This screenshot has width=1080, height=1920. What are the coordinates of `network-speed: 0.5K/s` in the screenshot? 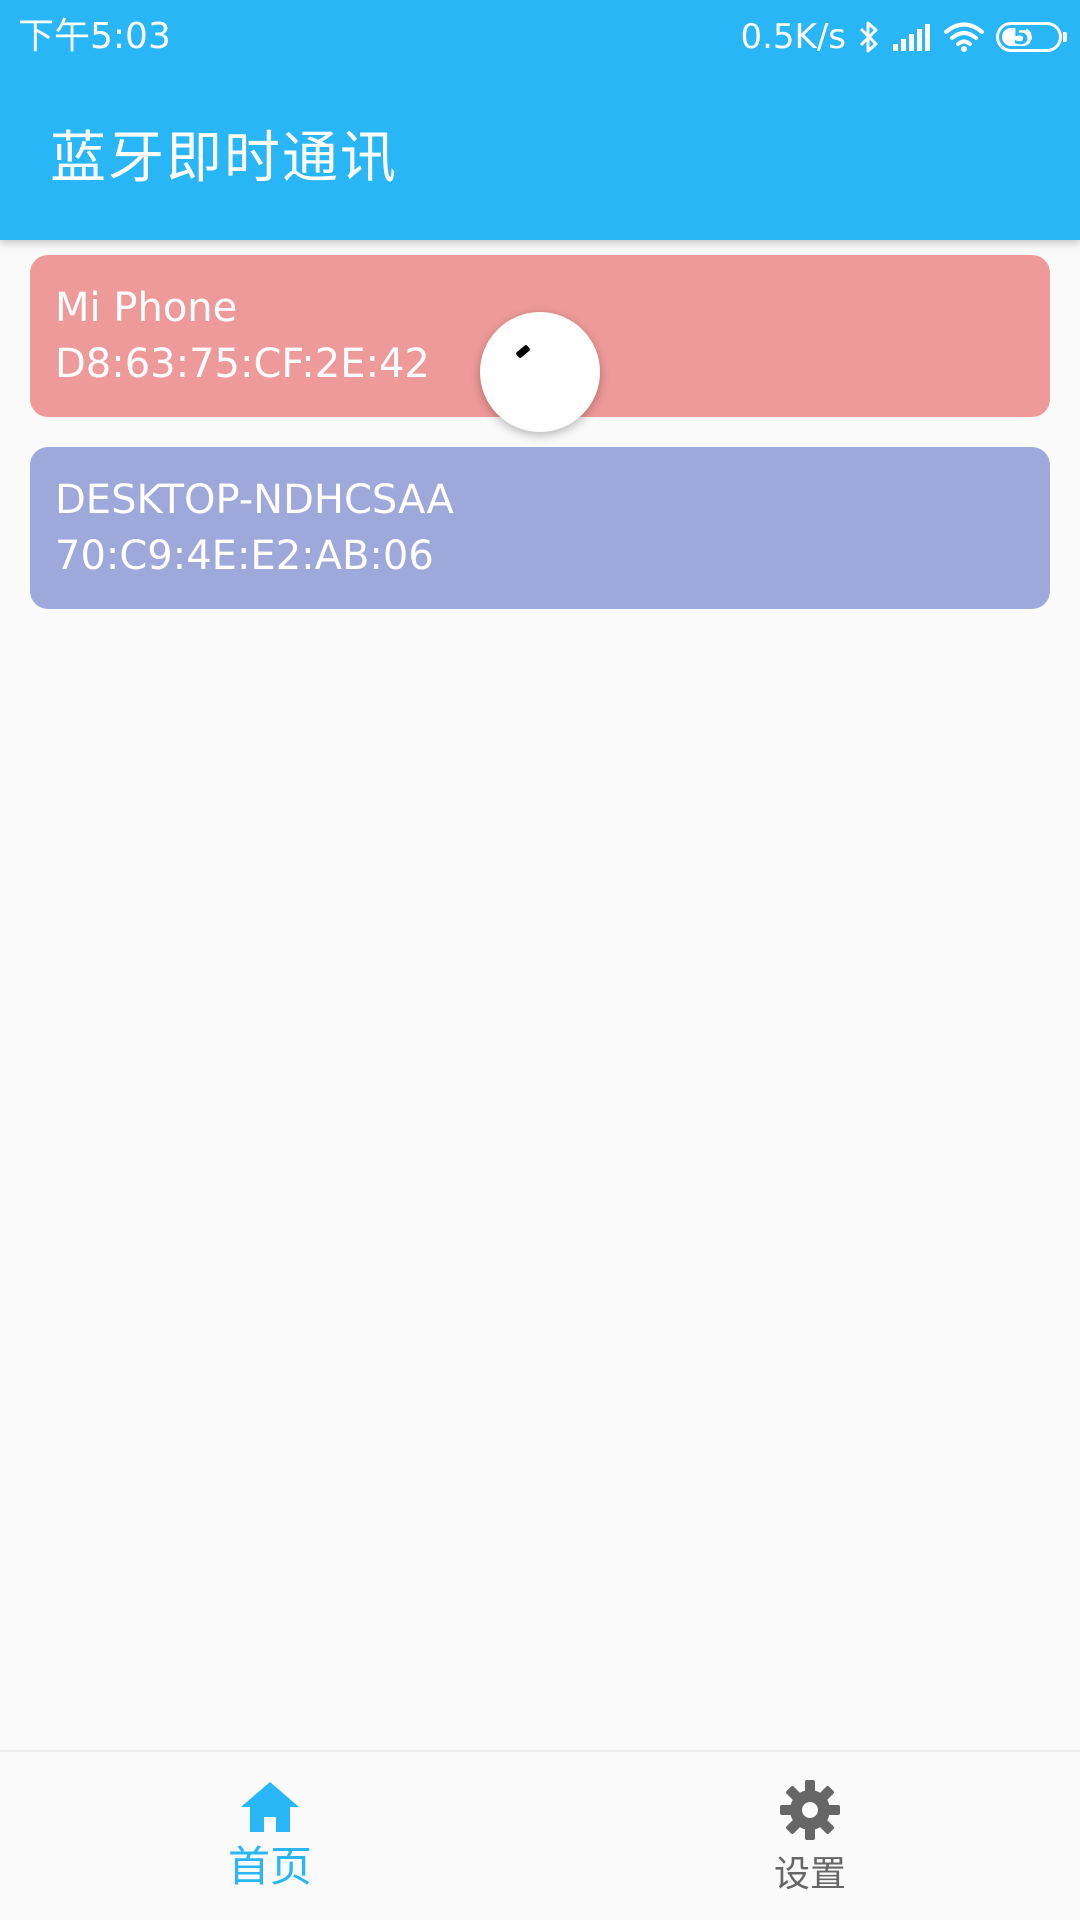 It's located at (793, 37).